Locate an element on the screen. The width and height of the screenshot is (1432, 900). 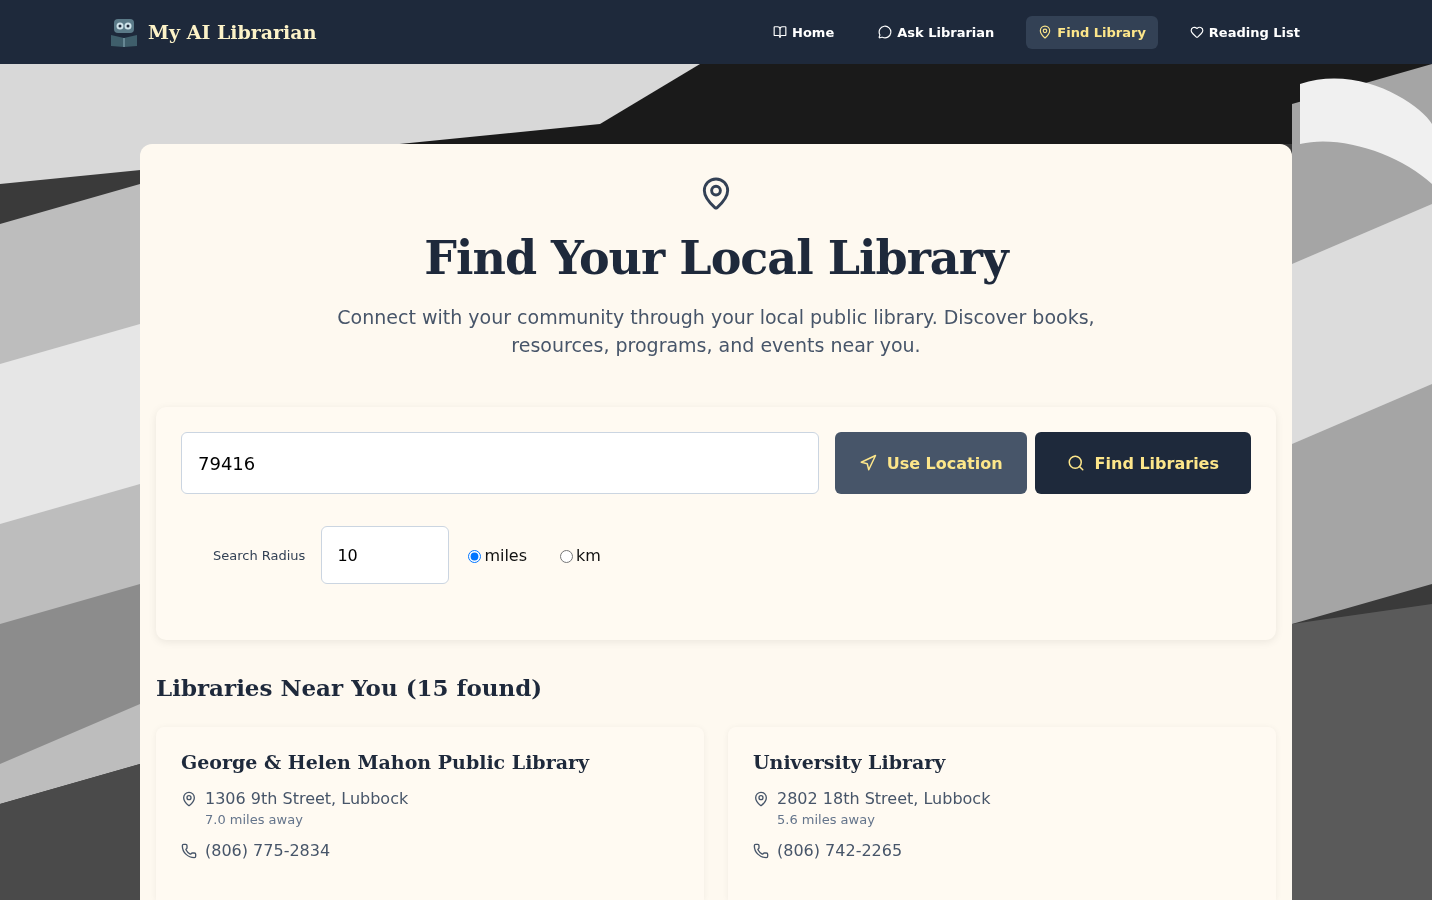
nav-link: Reading List is located at coordinates (1244, 32).